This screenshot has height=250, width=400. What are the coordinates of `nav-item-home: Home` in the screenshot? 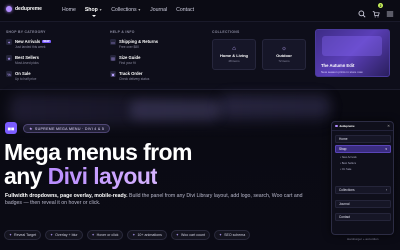 It's located at (69, 10).